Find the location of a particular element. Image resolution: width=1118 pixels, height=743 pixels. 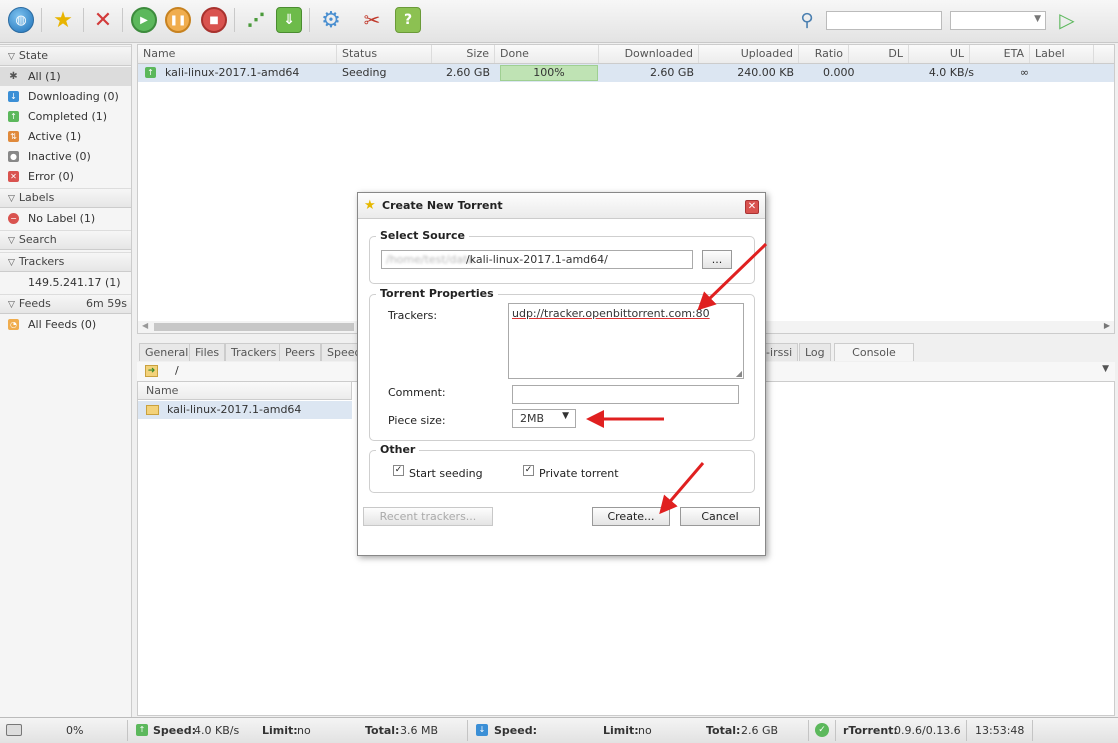

annotation-arrow-trackers is located at coordinates (732, 276).